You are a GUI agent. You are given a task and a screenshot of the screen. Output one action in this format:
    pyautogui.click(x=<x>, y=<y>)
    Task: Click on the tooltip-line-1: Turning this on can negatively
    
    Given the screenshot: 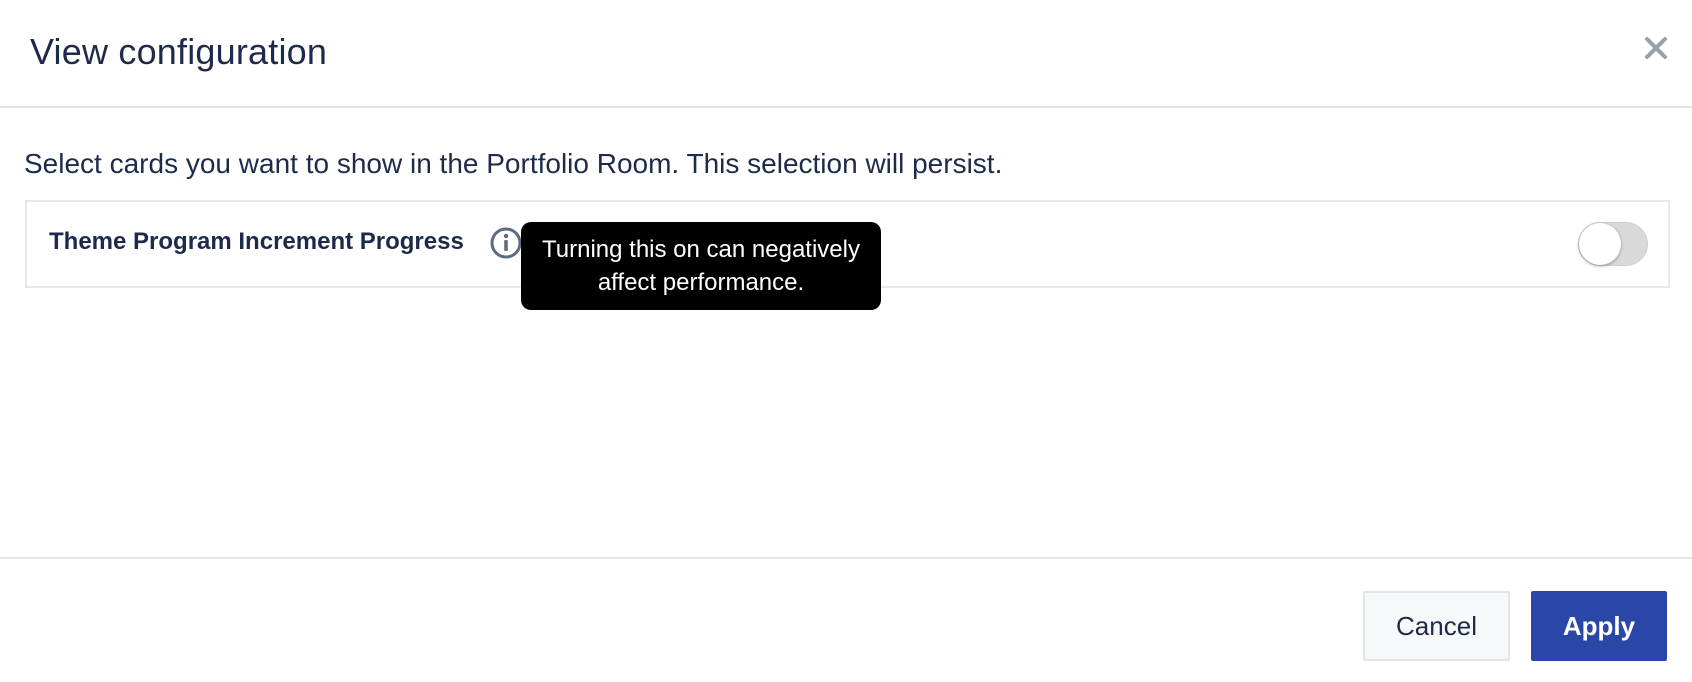 What is the action you would take?
    pyautogui.click(x=701, y=249)
    